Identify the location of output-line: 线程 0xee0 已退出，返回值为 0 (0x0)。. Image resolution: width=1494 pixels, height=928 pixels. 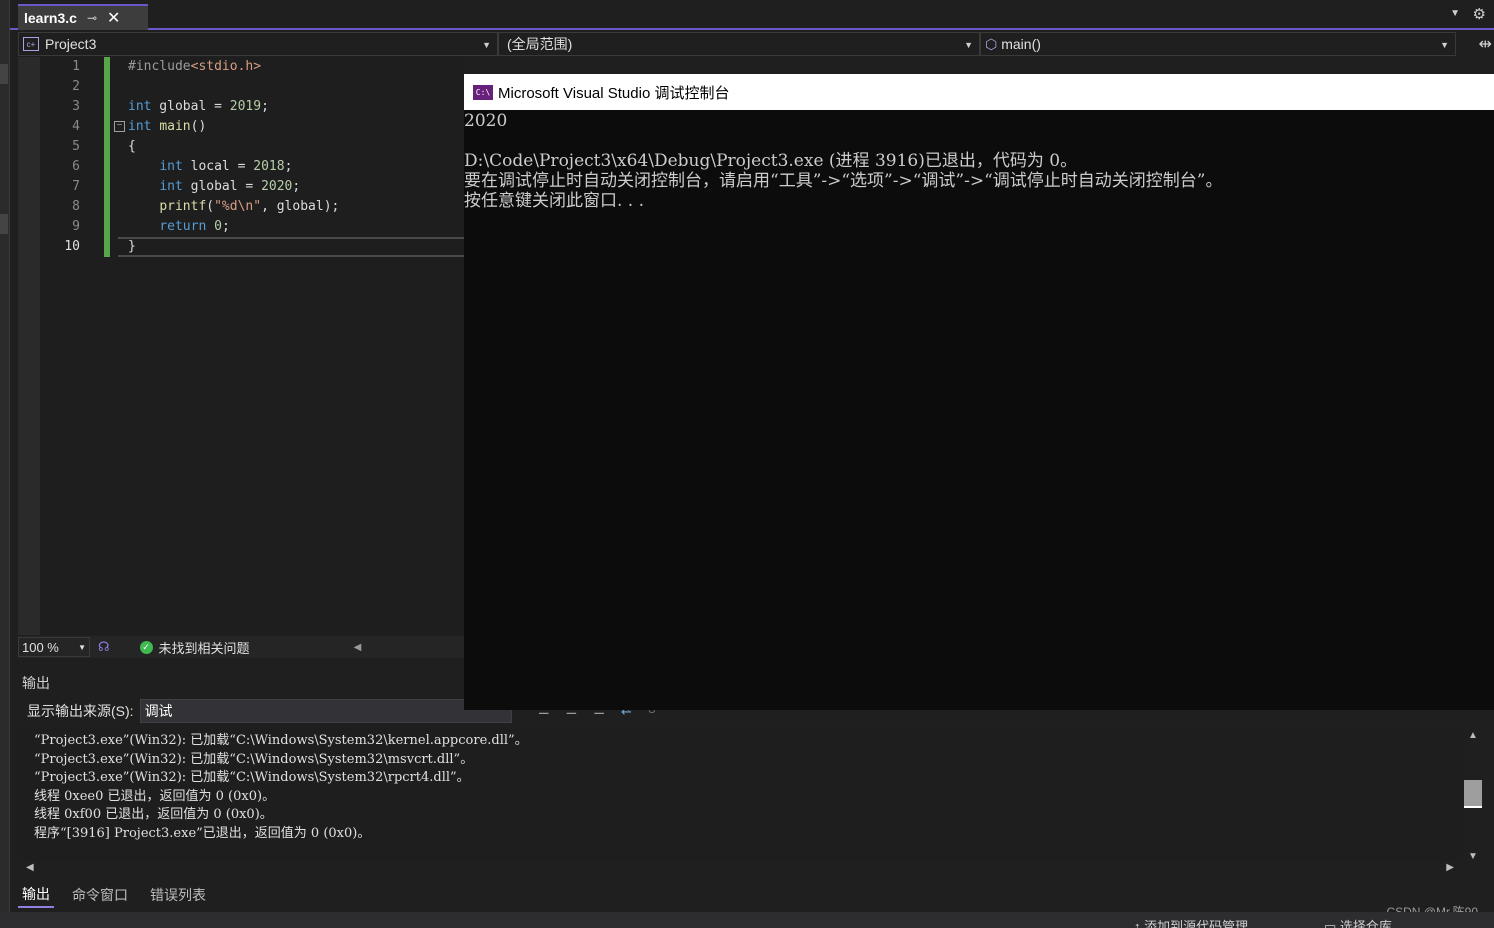
(155, 796).